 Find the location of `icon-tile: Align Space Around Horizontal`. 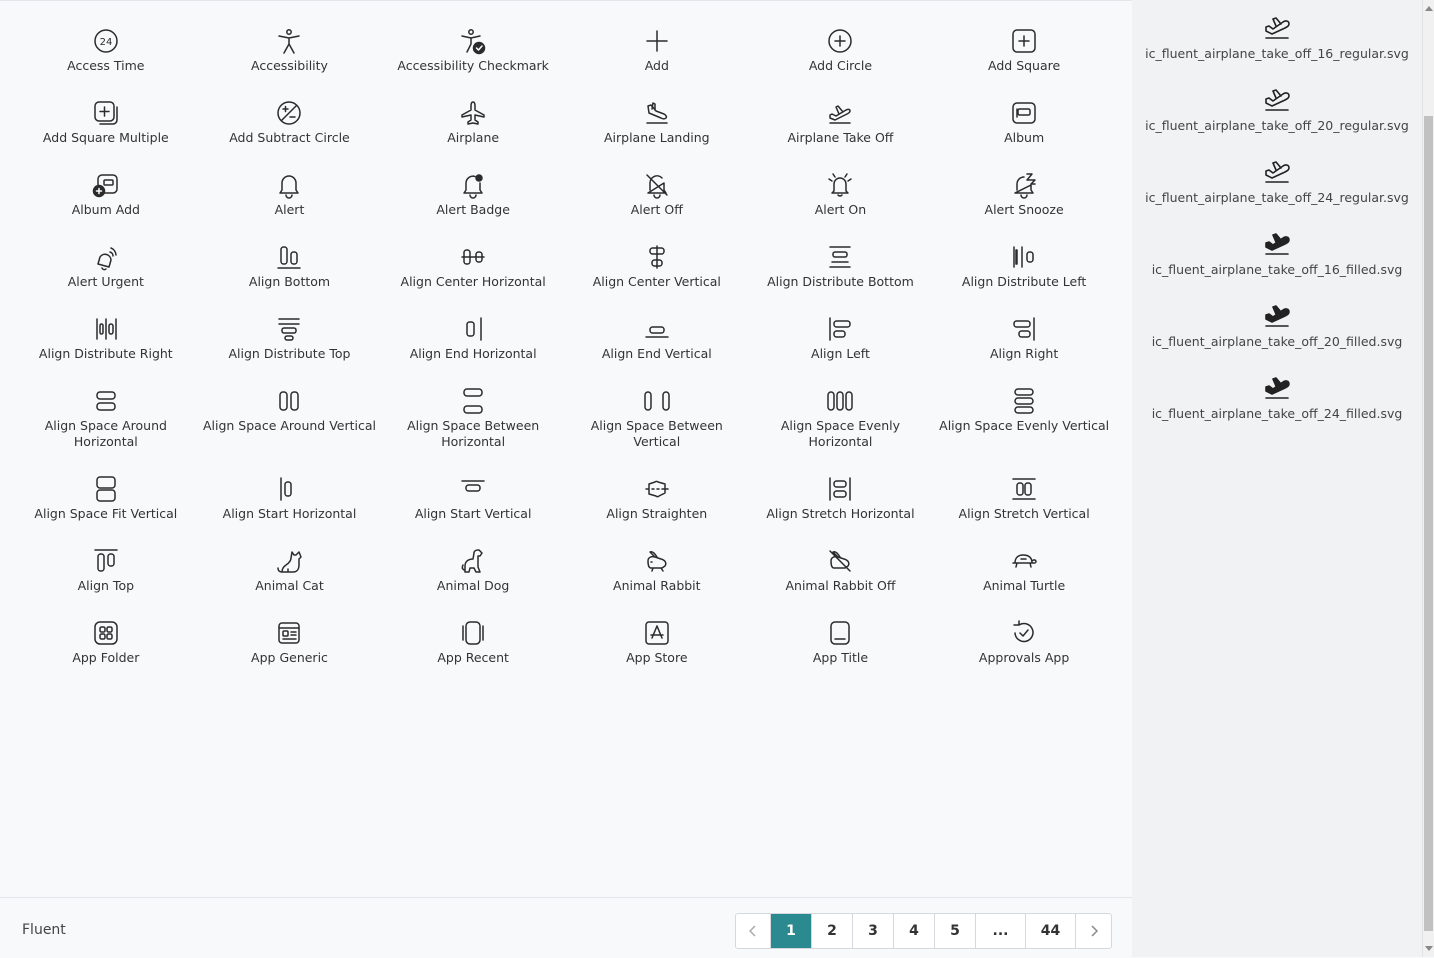

icon-tile: Align Space Around Horizontal is located at coordinates (106, 423).